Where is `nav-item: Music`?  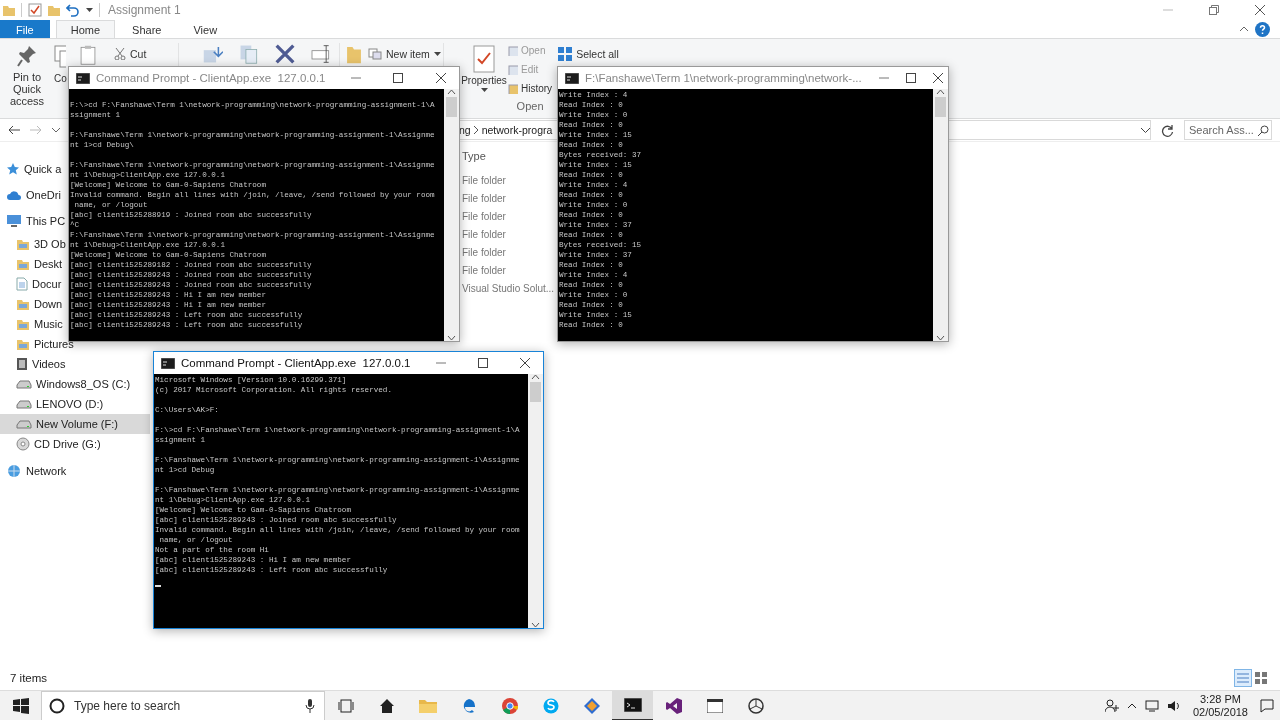
nav-item: Music is located at coordinates (32, 324).